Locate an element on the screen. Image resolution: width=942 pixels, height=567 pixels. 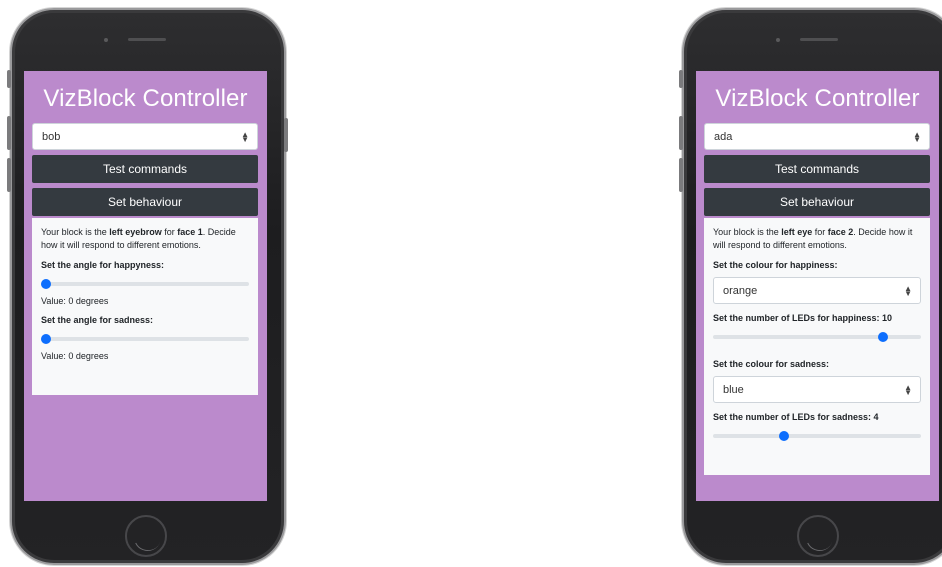
happiness-angle-slider is located at coordinates (145, 283).